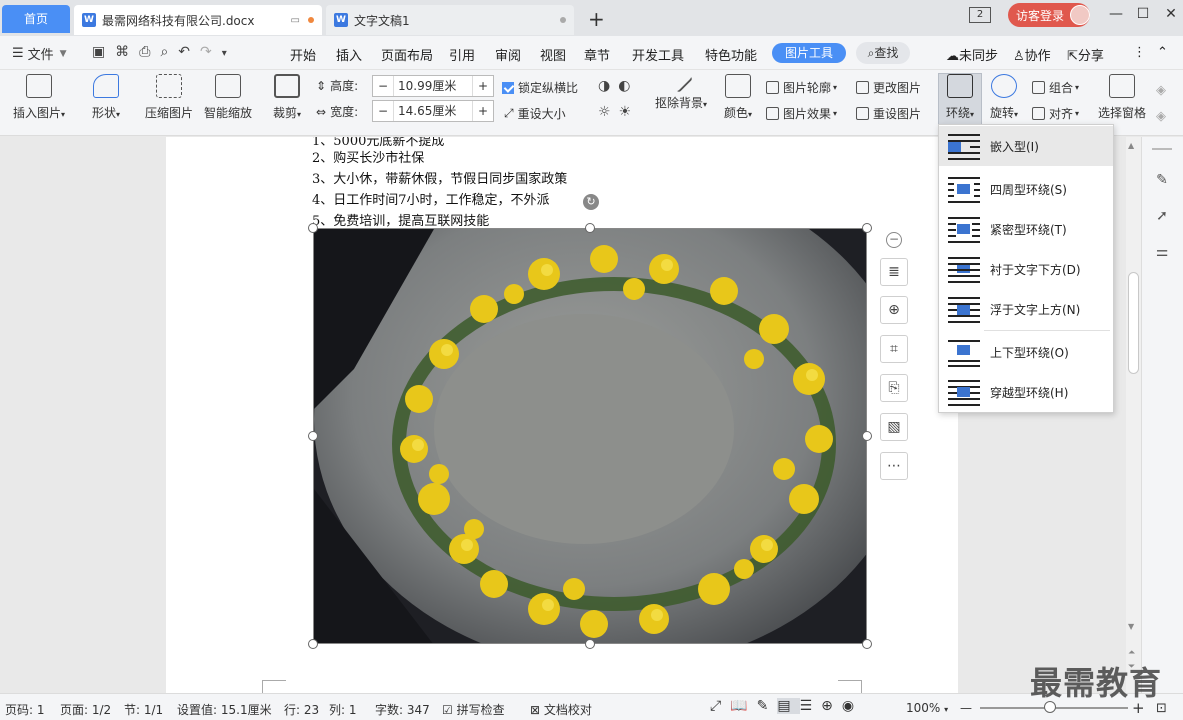 The image size is (1183, 720). I want to click on edit-mode-icon: ✎, so click(767, 706).